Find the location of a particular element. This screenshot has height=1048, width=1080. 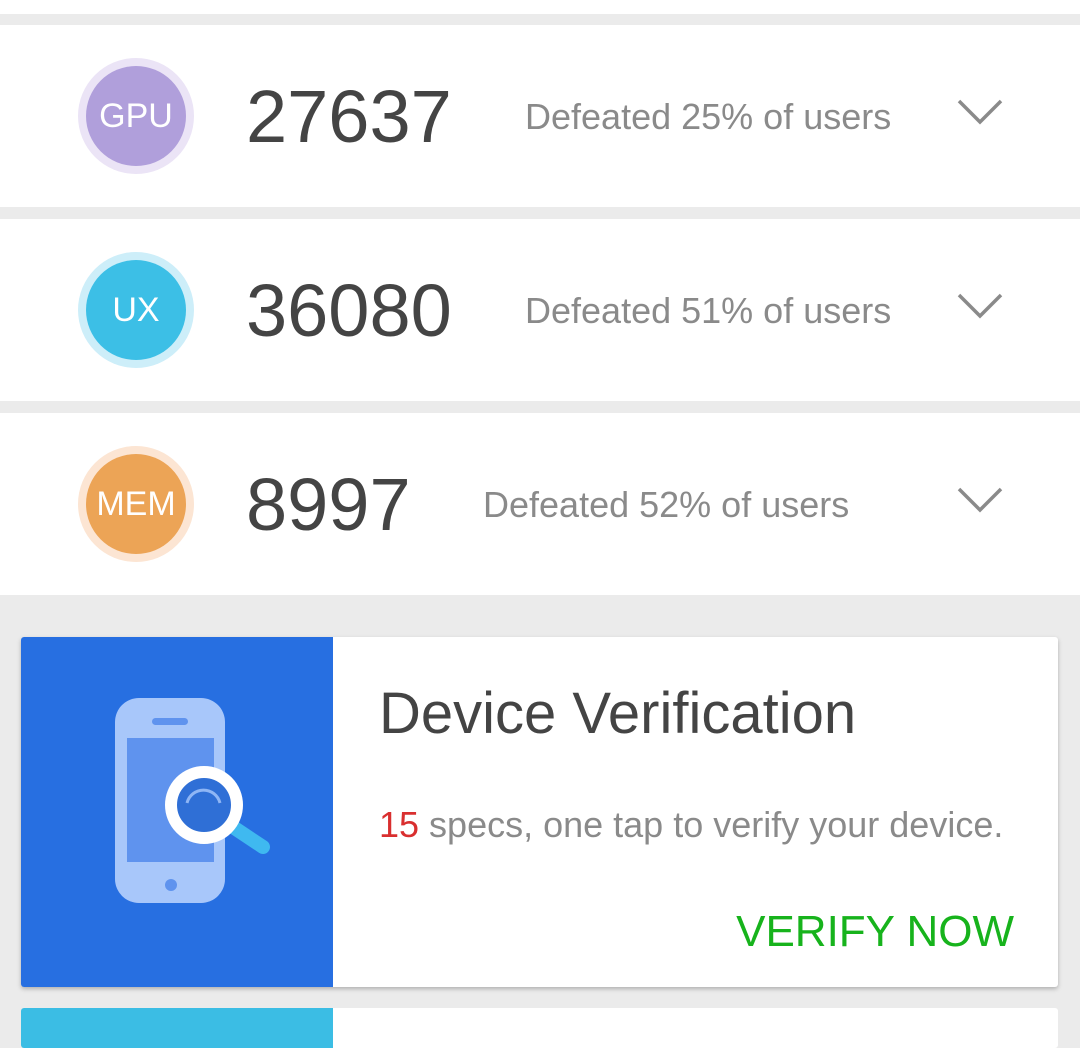

ux-score: 36080 is located at coordinates (349, 310).